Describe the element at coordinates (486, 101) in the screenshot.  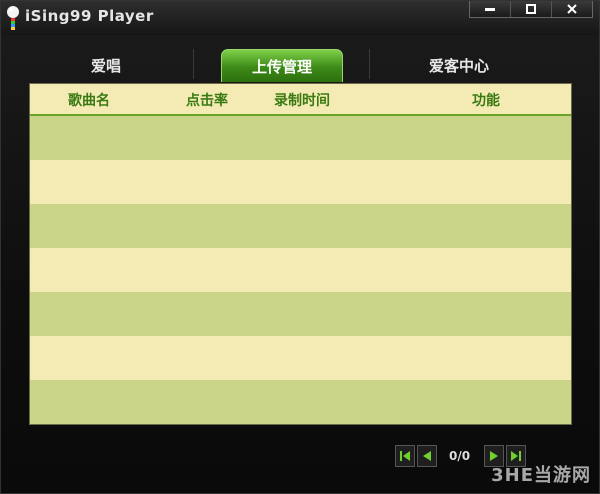
I see `column-header-function: 功能` at that location.